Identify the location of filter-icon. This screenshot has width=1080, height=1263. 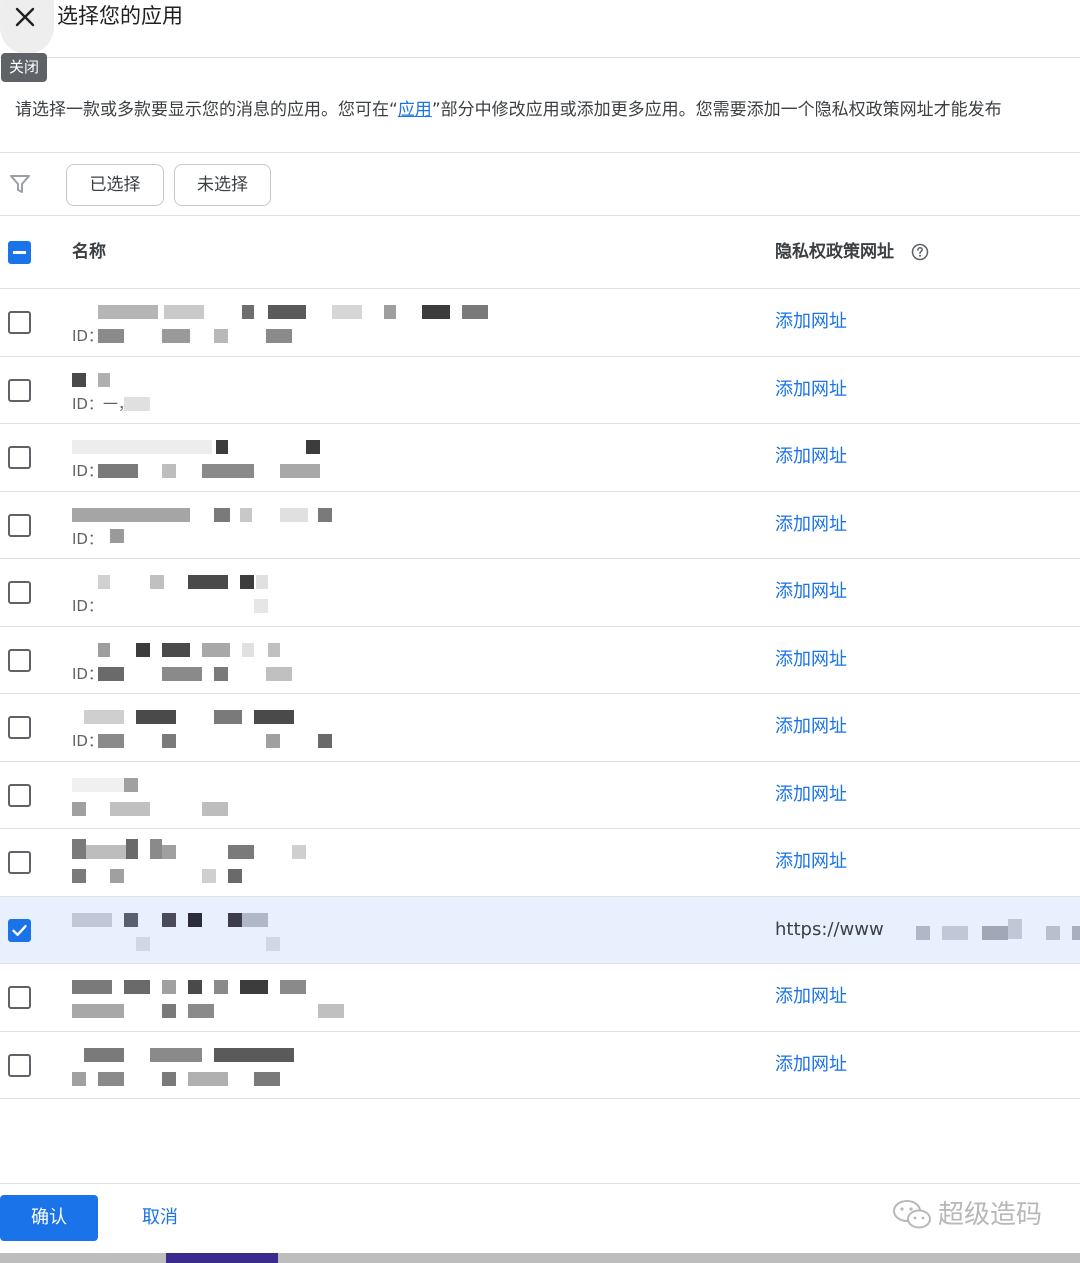
(20, 184).